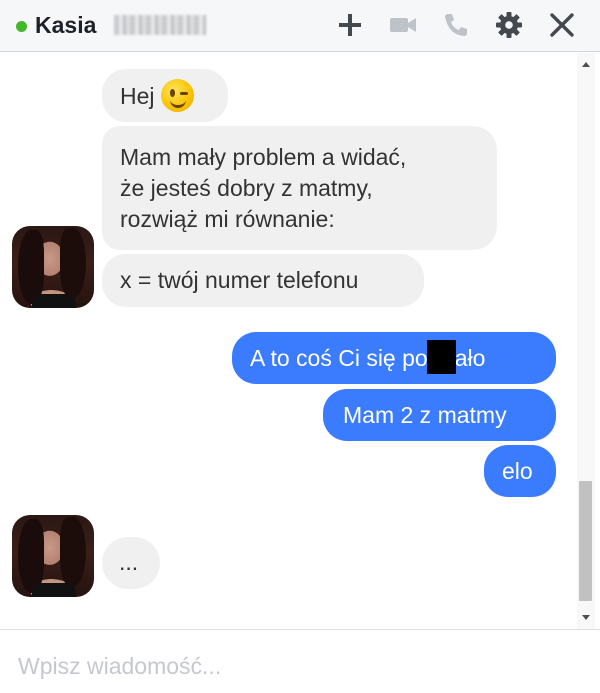 Image resolution: width=600 pixels, height=693 pixels. I want to click on video-call-button, so click(403, 25).